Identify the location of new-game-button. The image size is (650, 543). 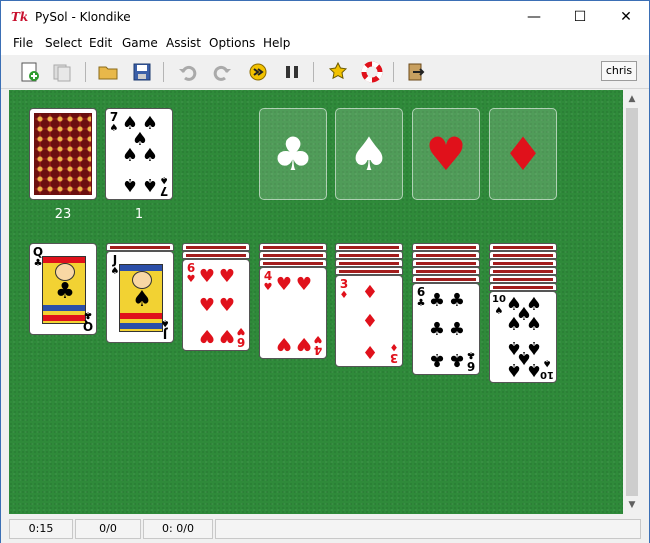
(30, 72).